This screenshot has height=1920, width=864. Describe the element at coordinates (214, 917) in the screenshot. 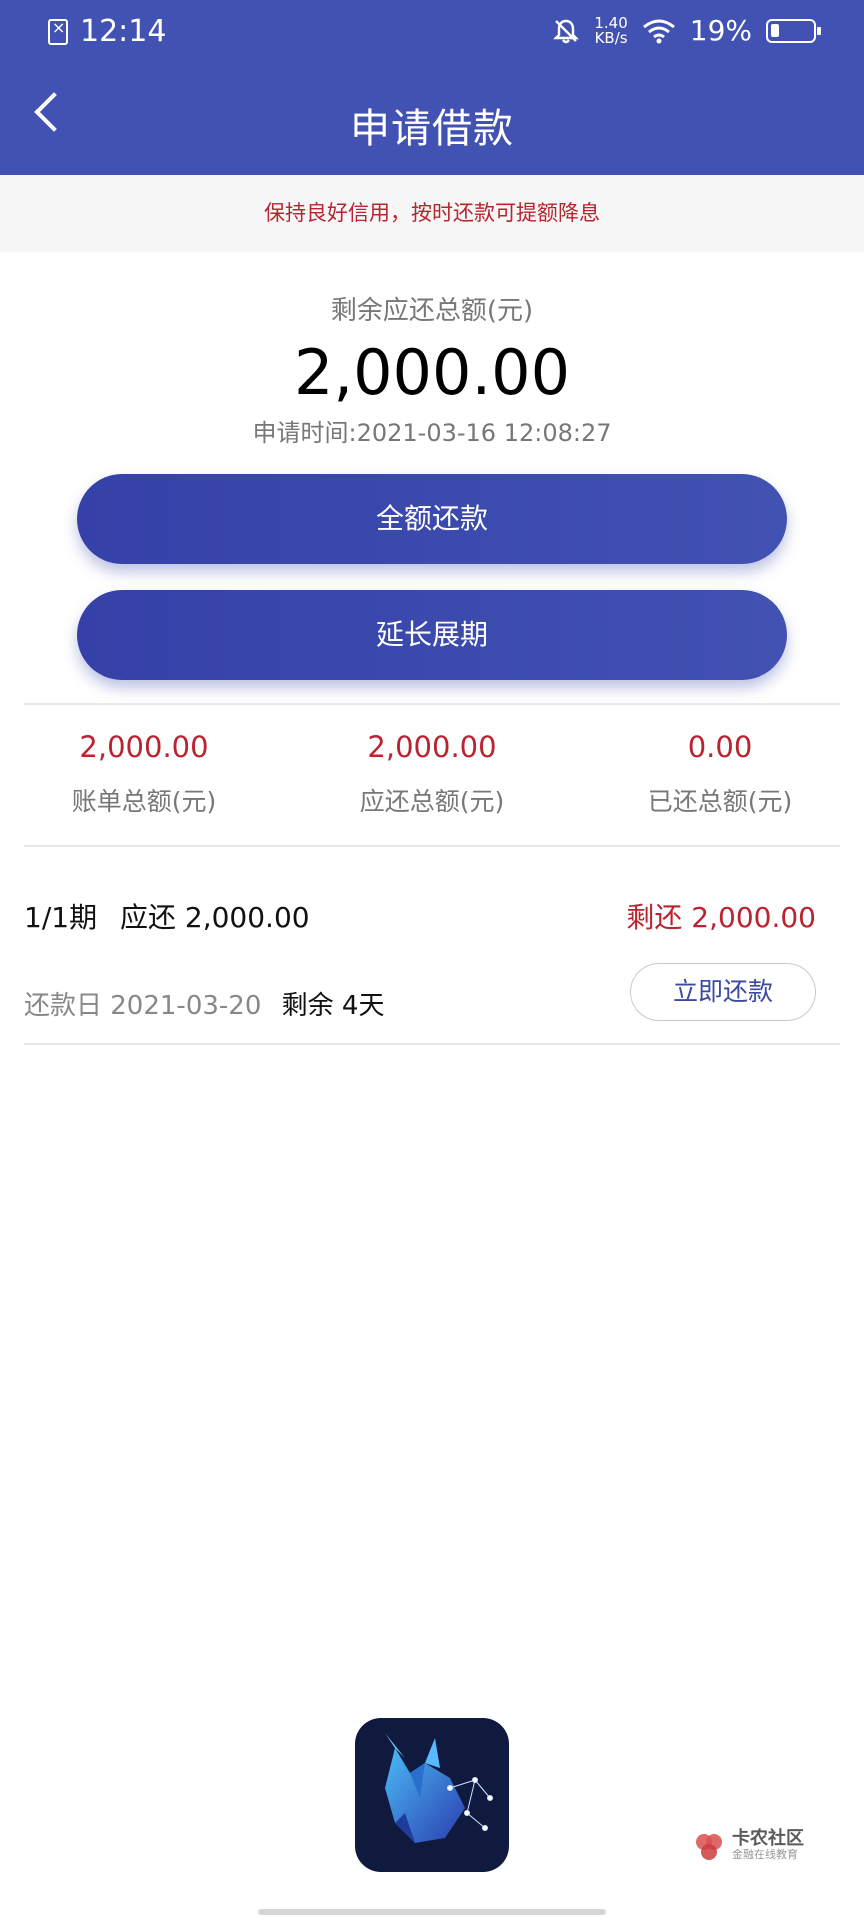

I see `installment-due: 应还 2,000.00` at that location.